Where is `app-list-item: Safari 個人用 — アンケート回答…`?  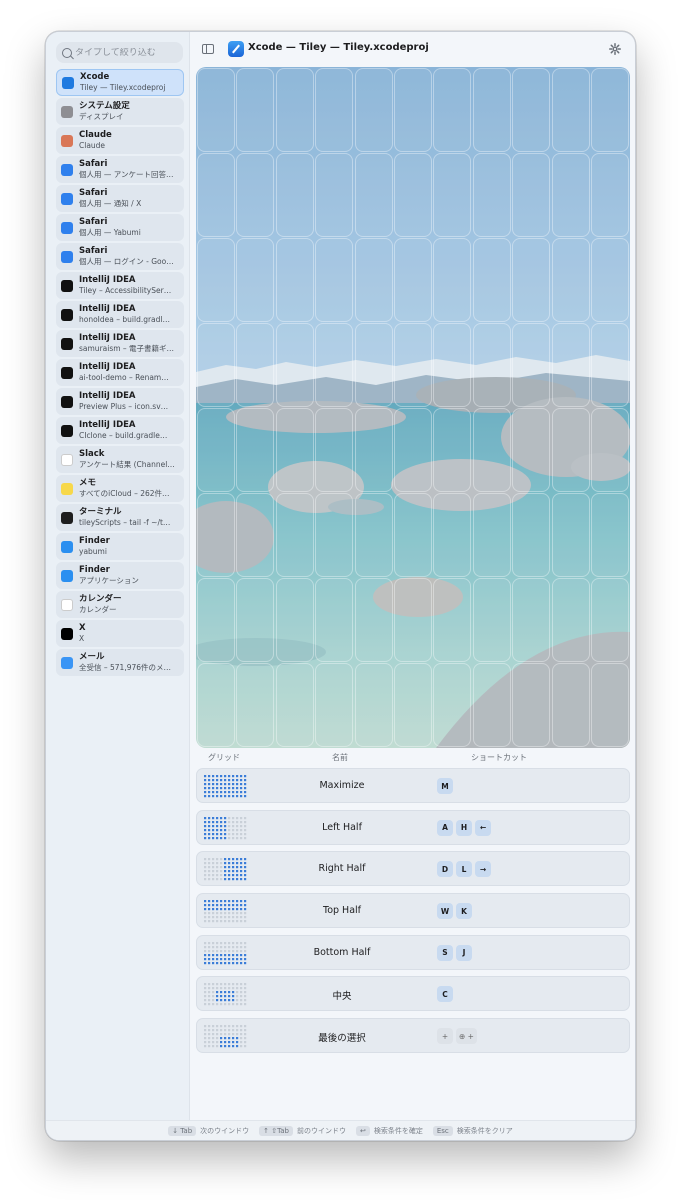
app-list-item: Safari 個人用 — アンケート回答… is located at coordinates (120, 169).